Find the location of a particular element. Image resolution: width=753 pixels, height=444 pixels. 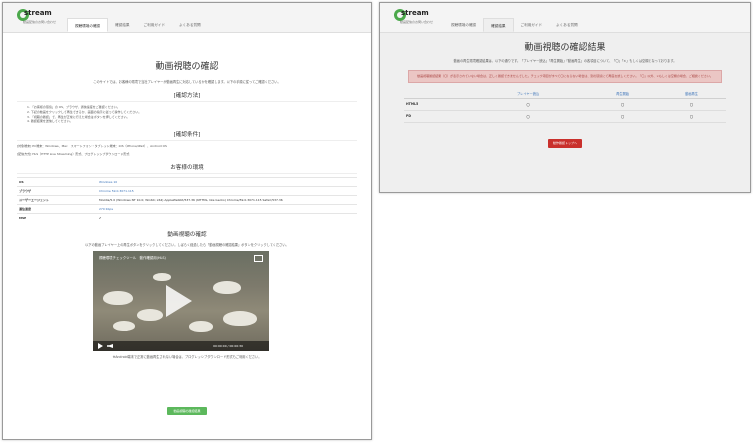

play-button-icon is located at coordinates (100, 346).